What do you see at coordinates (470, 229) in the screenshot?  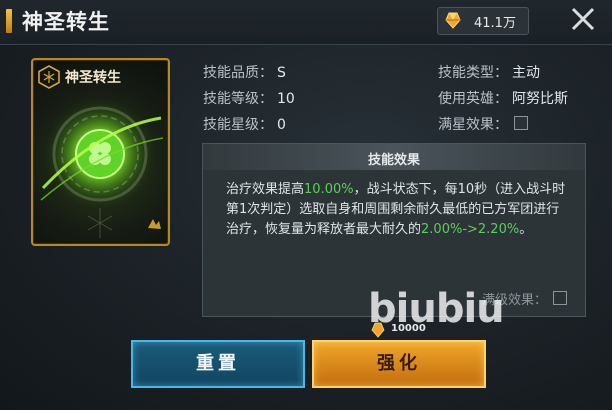 I see `effect-highlight-2: 2.00%->2.20%` at bounding box center [470, 229].